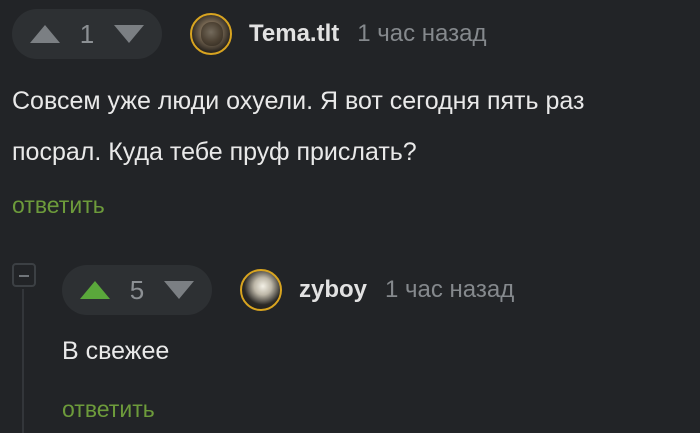  I want to click on username: zyboy, so click(333, 290).